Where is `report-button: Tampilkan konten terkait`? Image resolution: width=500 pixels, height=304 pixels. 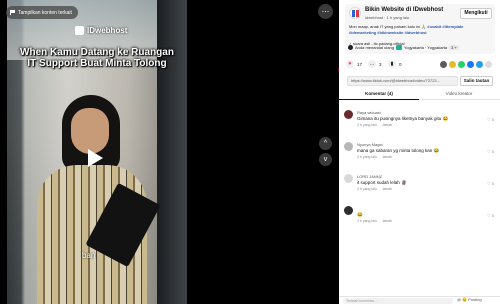 report-button: Tampilkan konten terkait is located at coordinates (42, 12).